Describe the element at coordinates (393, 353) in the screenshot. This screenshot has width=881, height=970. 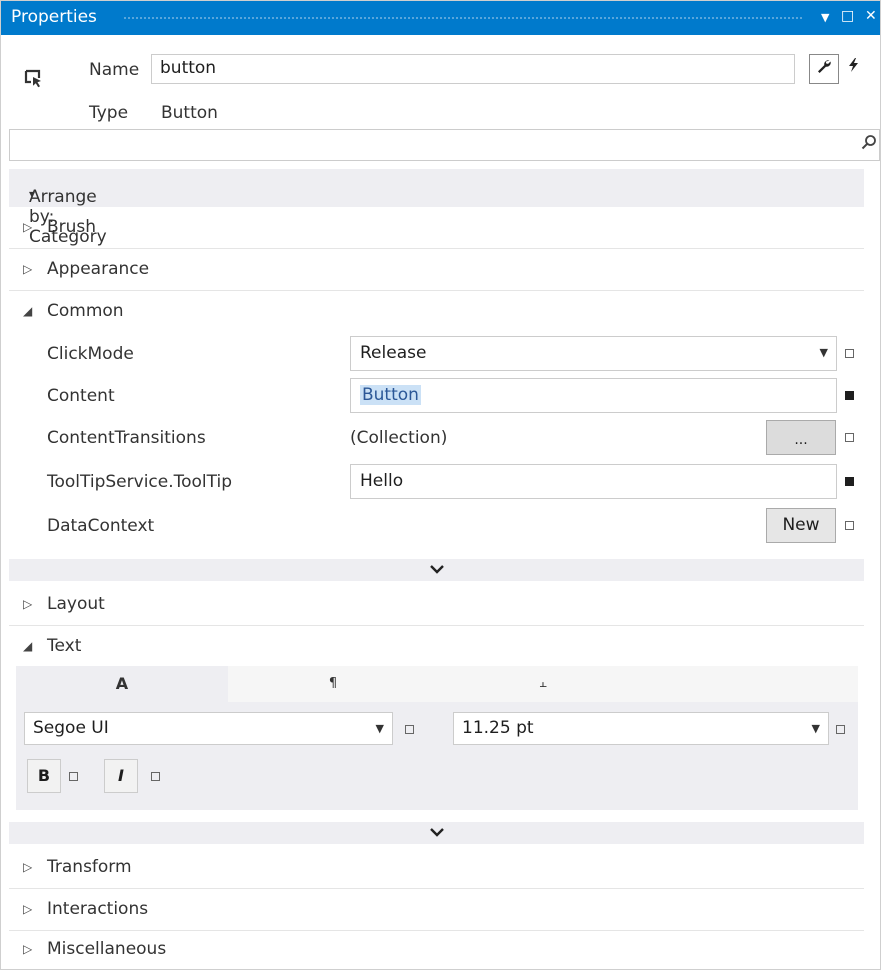
I see `clickmode-value: Release` at that location.